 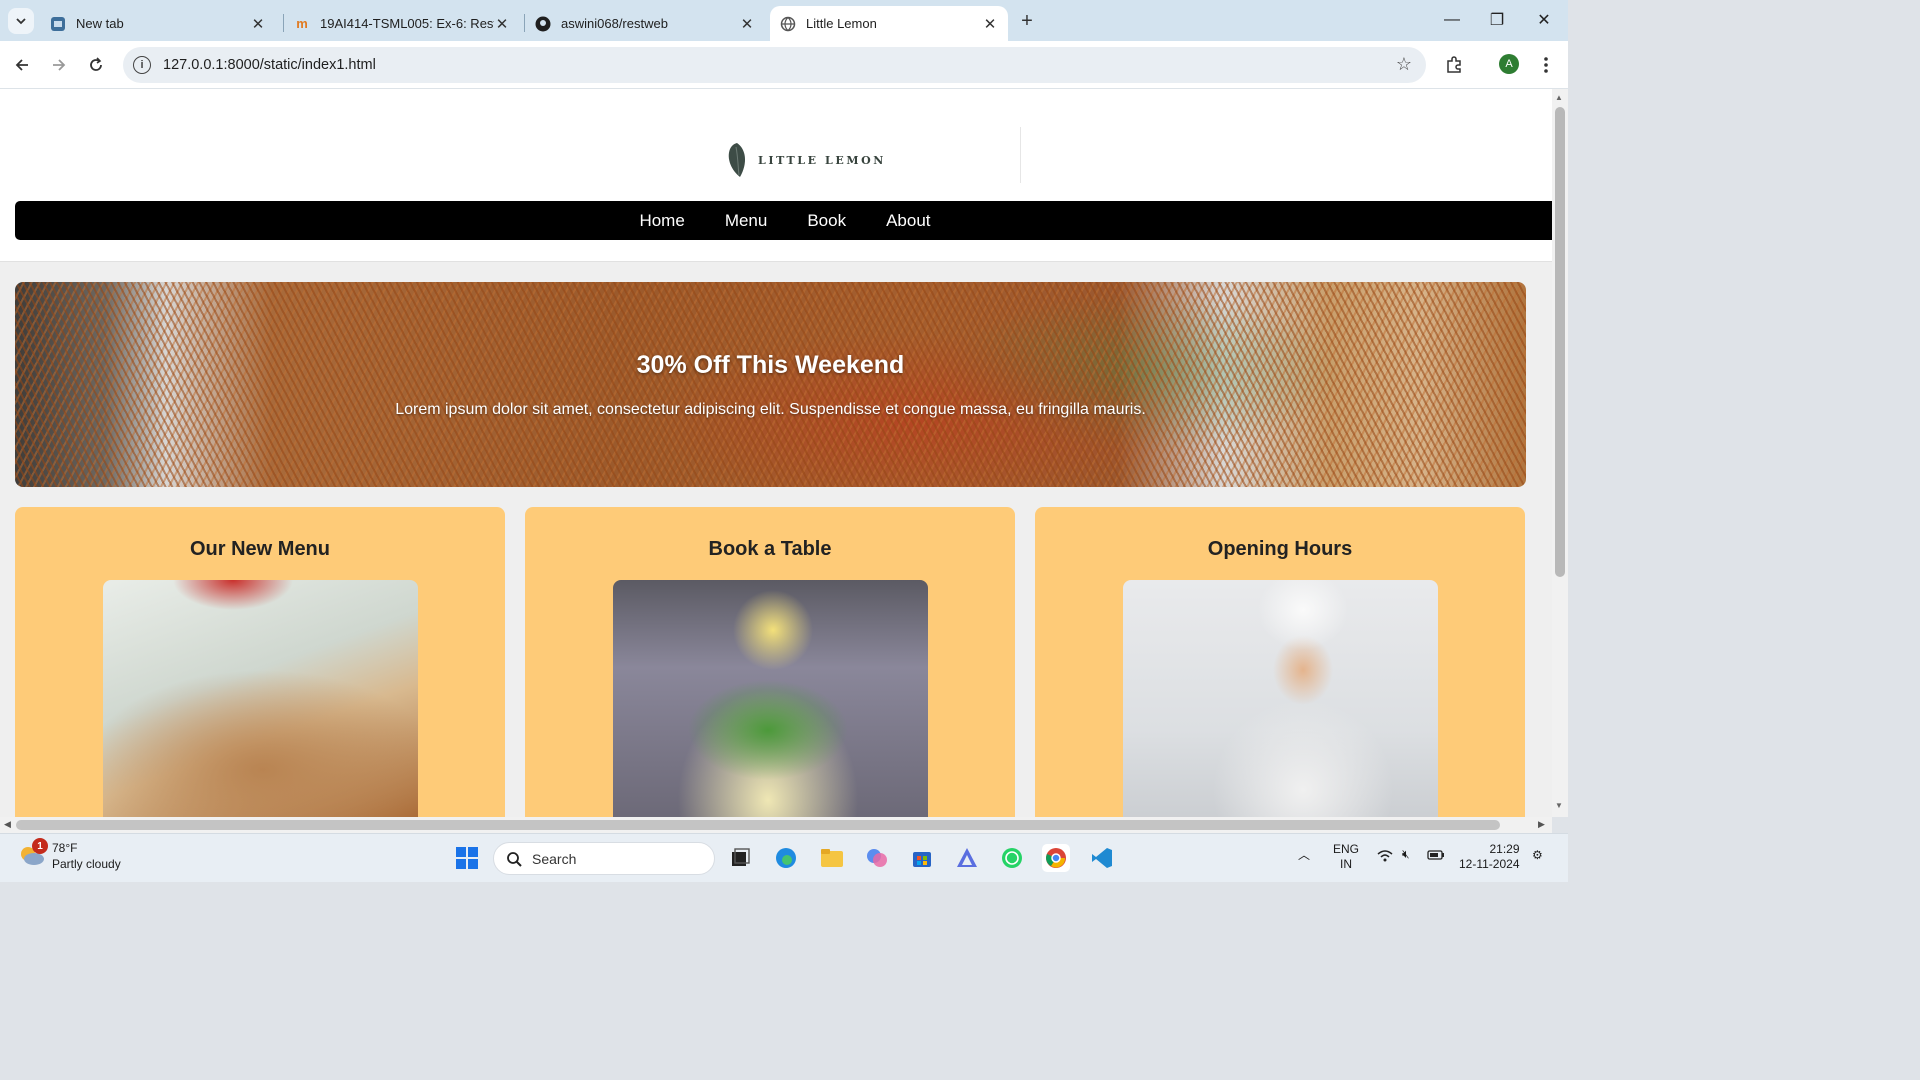 I want to click on chef-photo, so click(x=1280, y=698).